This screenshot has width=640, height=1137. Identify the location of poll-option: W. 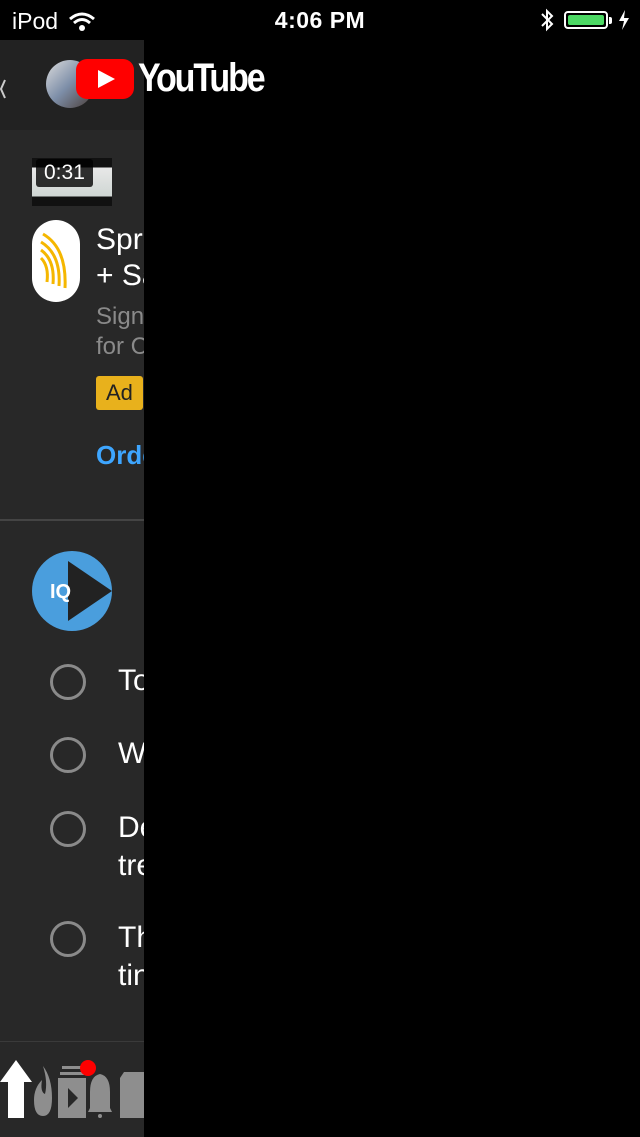
(97, 754).